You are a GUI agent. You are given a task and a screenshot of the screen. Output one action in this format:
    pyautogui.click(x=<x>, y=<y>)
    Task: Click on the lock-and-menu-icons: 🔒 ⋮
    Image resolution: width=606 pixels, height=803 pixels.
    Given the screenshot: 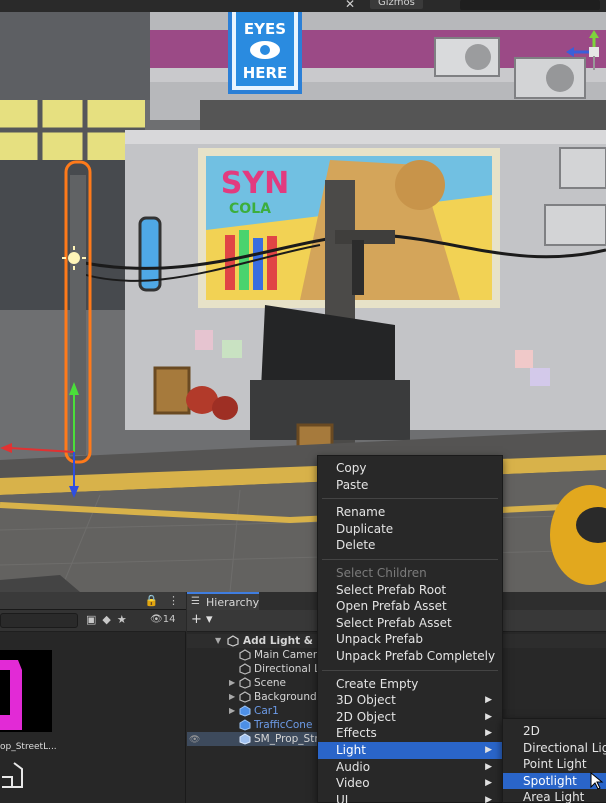 What is the action you would take?
    pyautogui.click(x=163, y=600)
    